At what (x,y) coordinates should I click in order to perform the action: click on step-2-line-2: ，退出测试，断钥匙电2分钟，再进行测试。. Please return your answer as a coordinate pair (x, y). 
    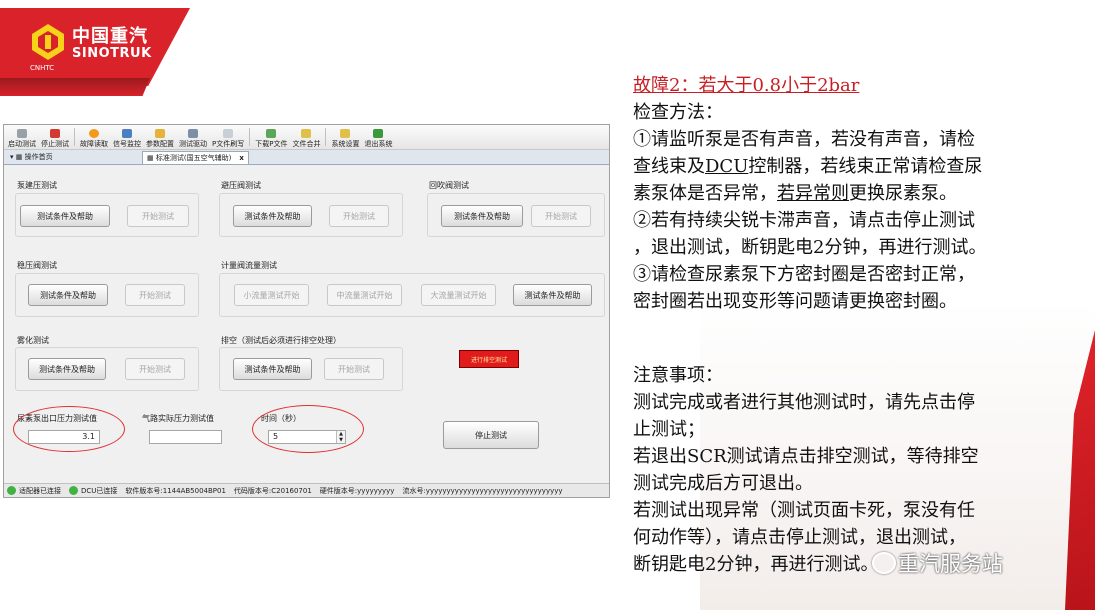
    Looking at the image, I should click on (810, 247).